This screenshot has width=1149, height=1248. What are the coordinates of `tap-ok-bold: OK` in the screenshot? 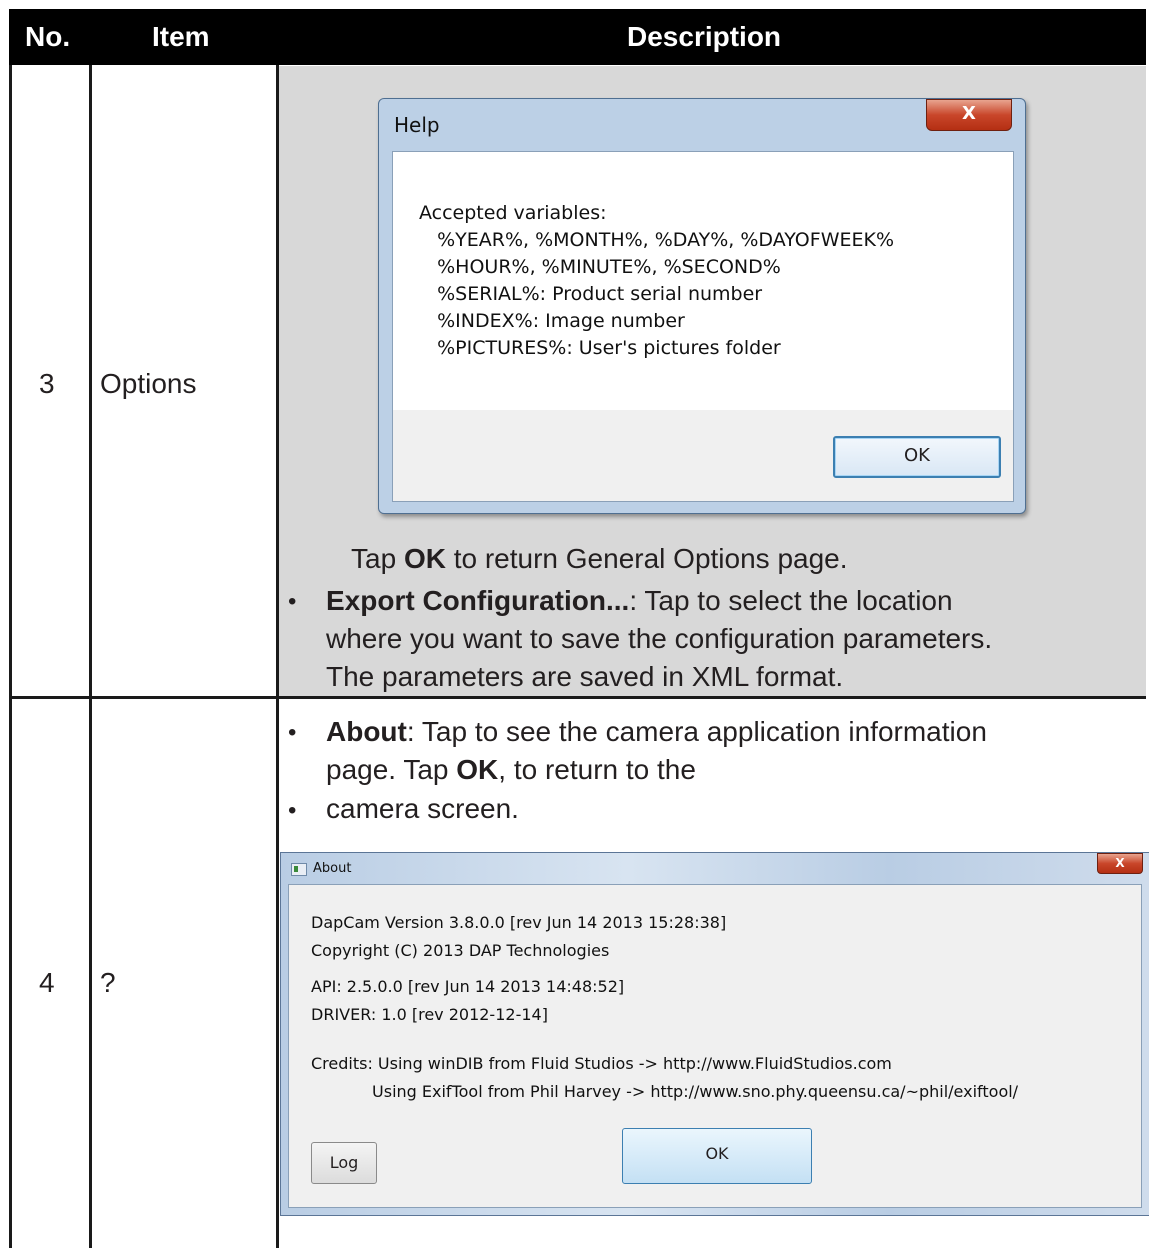 It's located at (424, 558).